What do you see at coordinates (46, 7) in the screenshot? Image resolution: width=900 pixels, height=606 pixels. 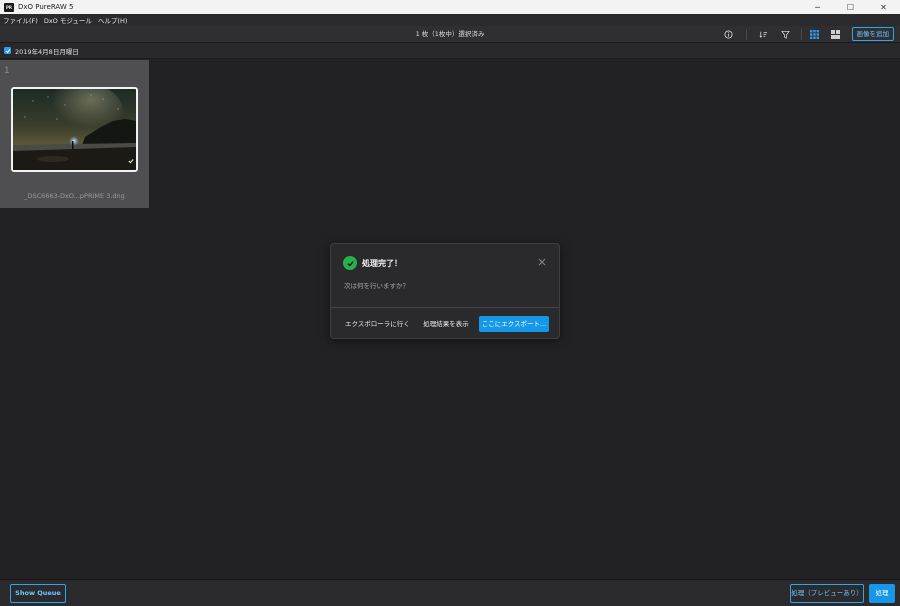 I see `window-title: DxO PureRAW 5` at bounding box center [46, 7].